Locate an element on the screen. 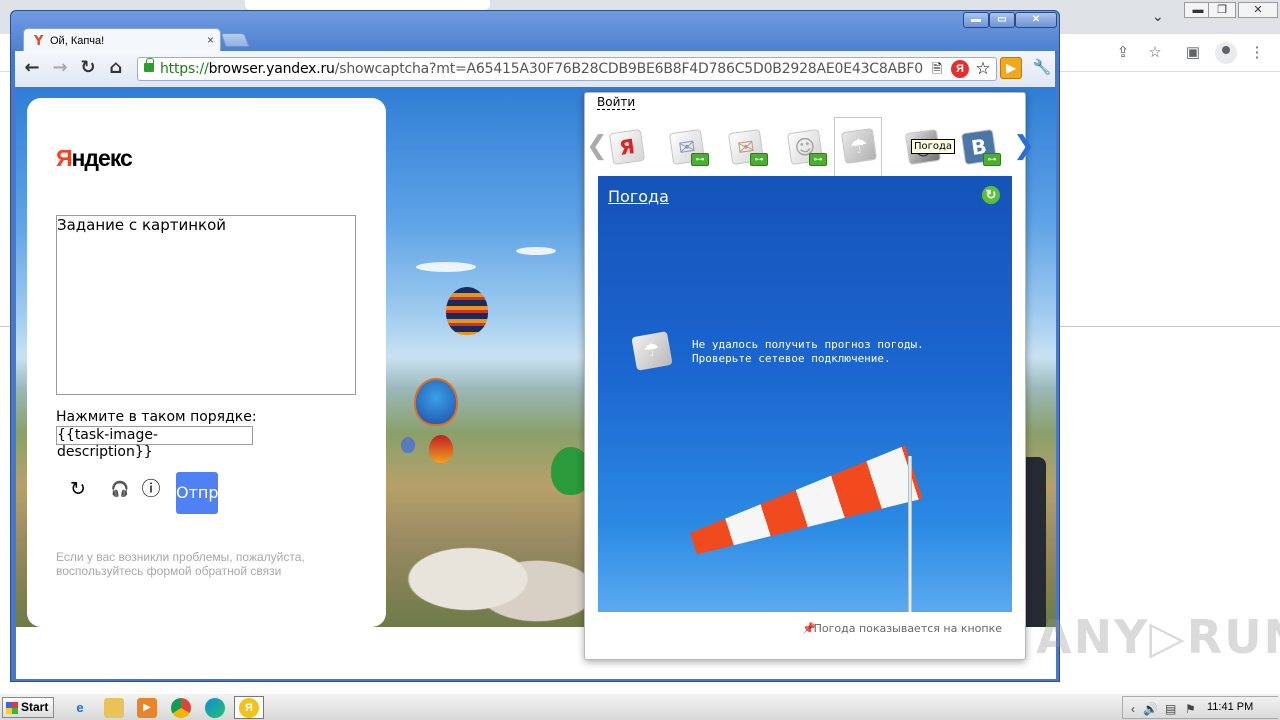 This screenshot has width=1280, height=720. yandex-logo: Яндекс is located at coordinates (94, 158).